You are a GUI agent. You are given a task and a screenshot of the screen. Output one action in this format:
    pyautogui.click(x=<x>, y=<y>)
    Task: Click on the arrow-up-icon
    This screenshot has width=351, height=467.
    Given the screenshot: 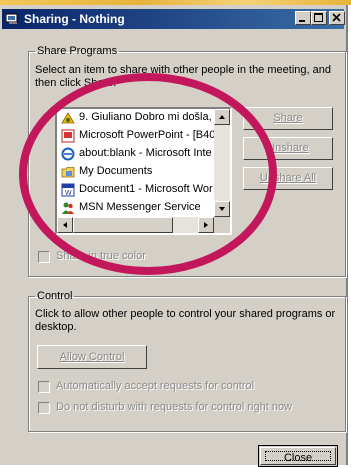 What is the action you would take?
    pyautogui.click(x=222, y=117)
    